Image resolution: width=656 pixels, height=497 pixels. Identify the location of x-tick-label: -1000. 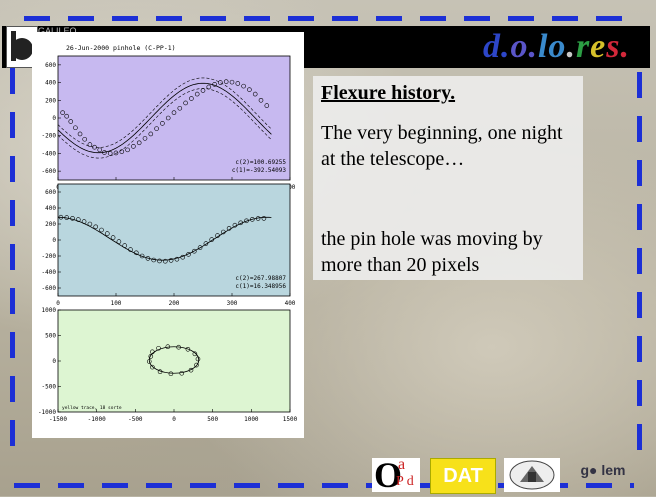
(97, 419).